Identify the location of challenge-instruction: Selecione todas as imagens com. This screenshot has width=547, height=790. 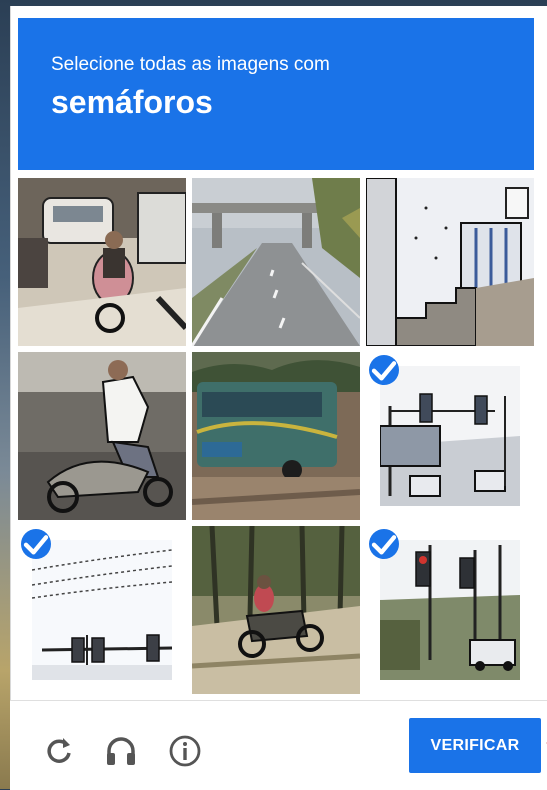
(190, 64).